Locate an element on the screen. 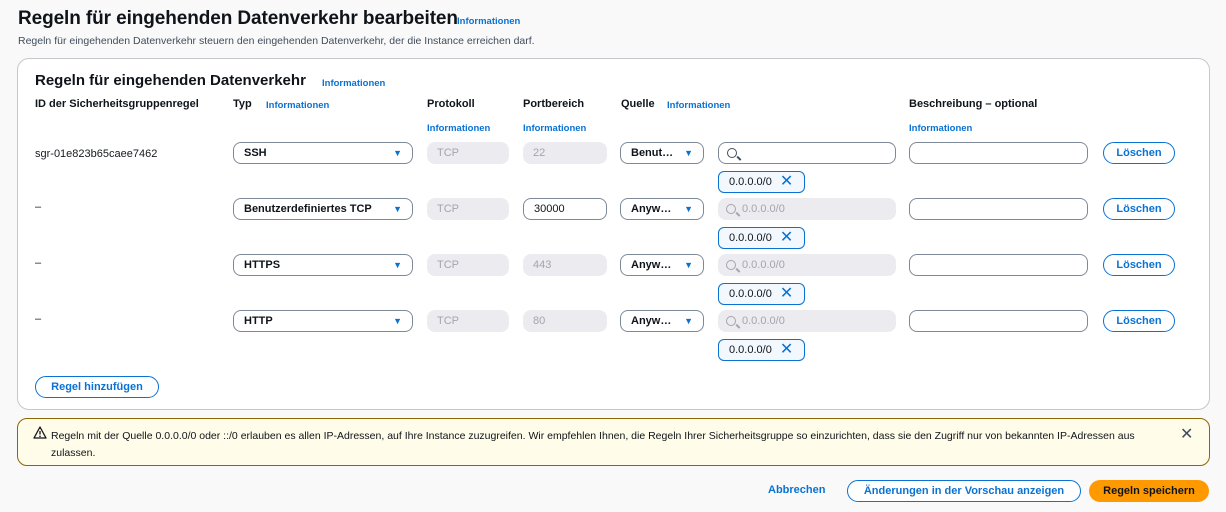 Image resolution: width=1226 pixels, height=512 pixels. type-info-link: Informationen is located at coordinates (297, 105).